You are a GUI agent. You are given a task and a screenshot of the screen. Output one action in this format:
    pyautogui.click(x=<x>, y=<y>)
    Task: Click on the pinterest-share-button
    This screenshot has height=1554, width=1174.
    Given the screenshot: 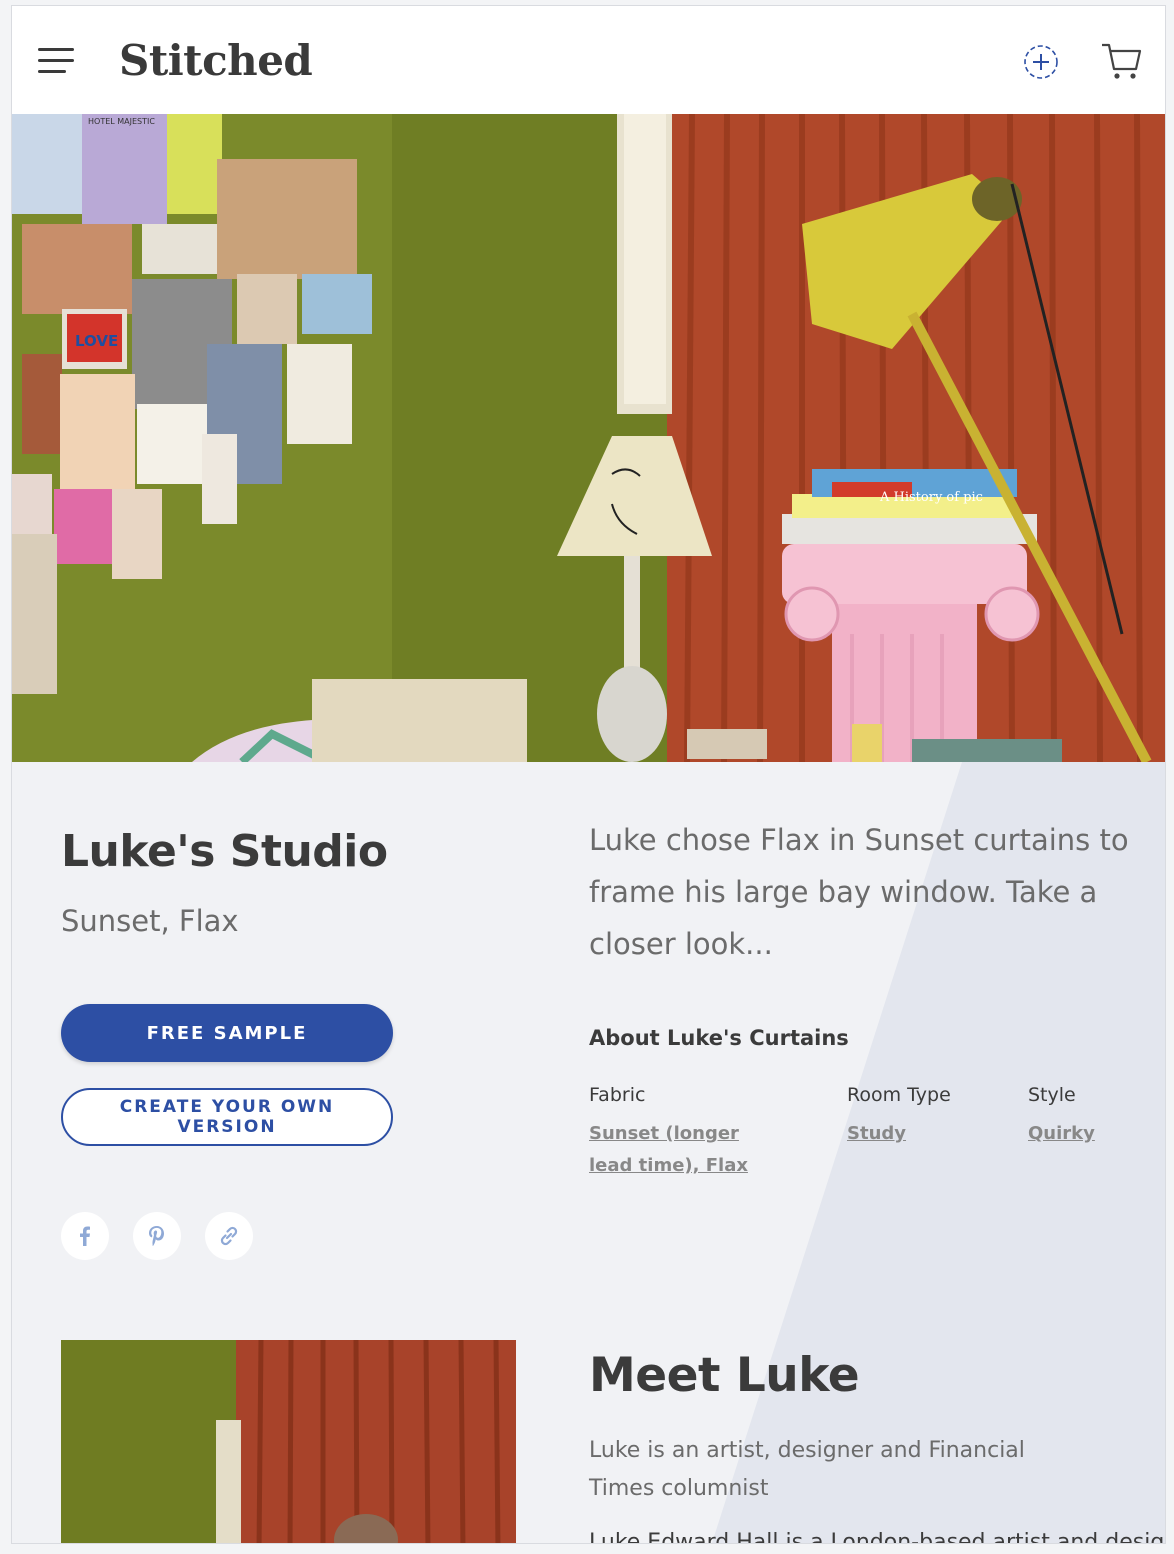 What is the action you would take?
    pyautogui.click(x=157, y=1236)
    